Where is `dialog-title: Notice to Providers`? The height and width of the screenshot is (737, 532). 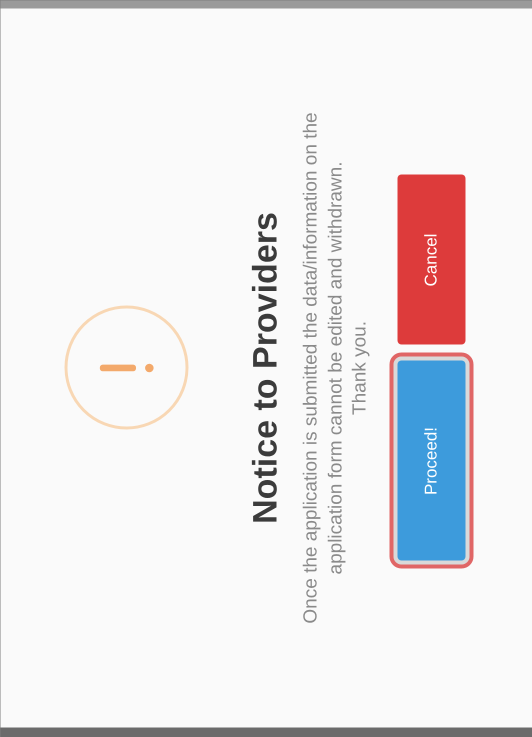
dialog-title: Notice to Providers is located at coordinates (265, 368).